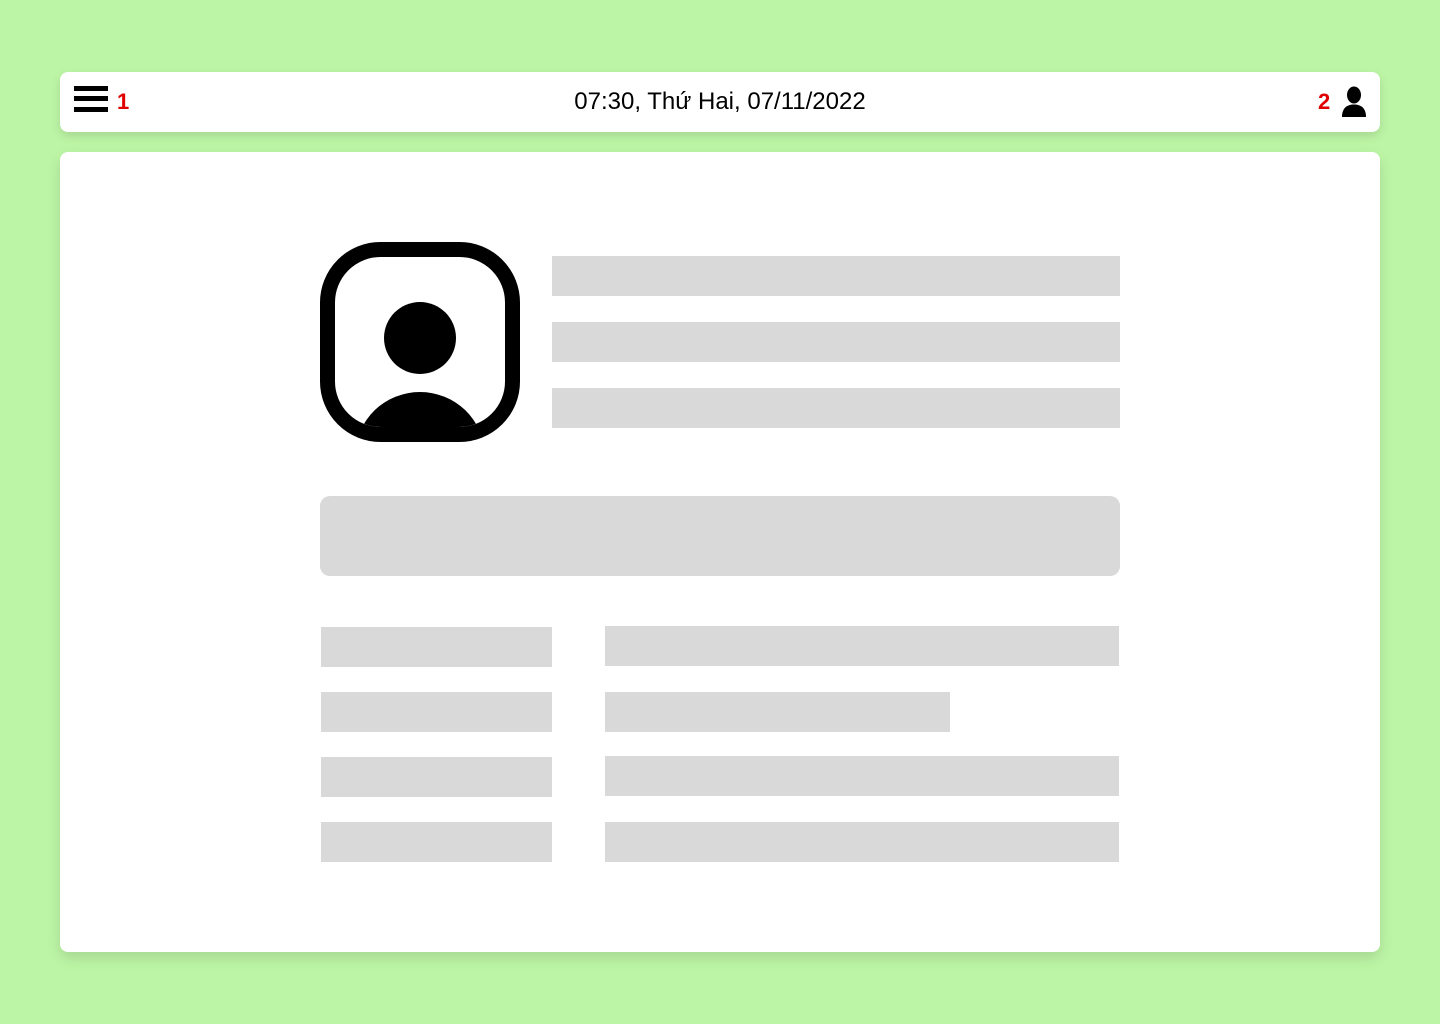 Image resolution: width=1440 pixels, height=1024 pixels. What do you see at coordinates (720, 536) in the screenshot?
I see `banner-placeholder` at bounding box center [720, 536].